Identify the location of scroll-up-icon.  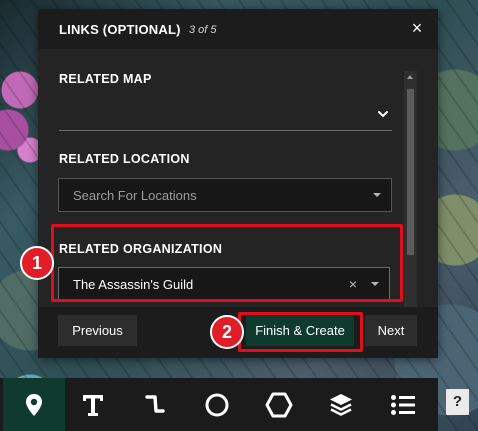
(410, 77).